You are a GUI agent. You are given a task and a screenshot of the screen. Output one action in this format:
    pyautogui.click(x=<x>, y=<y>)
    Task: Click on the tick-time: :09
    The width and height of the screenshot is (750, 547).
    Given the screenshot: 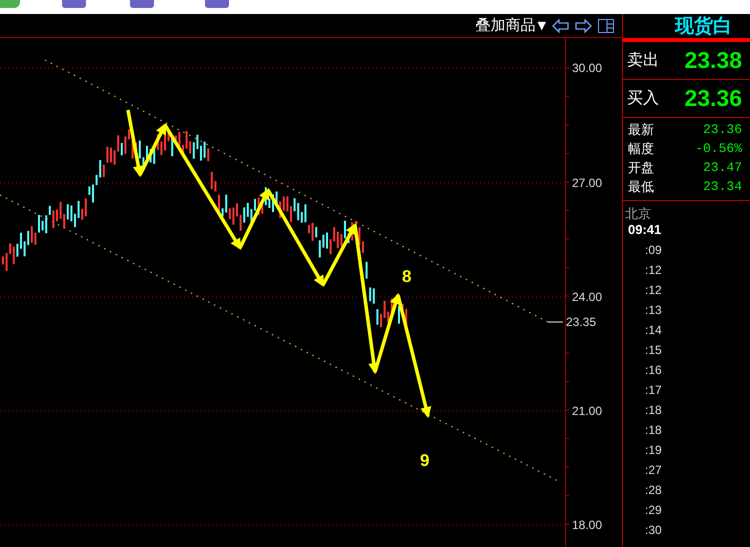 What is the action you would take?
    pyautogui.click(x=653, y=250)
    